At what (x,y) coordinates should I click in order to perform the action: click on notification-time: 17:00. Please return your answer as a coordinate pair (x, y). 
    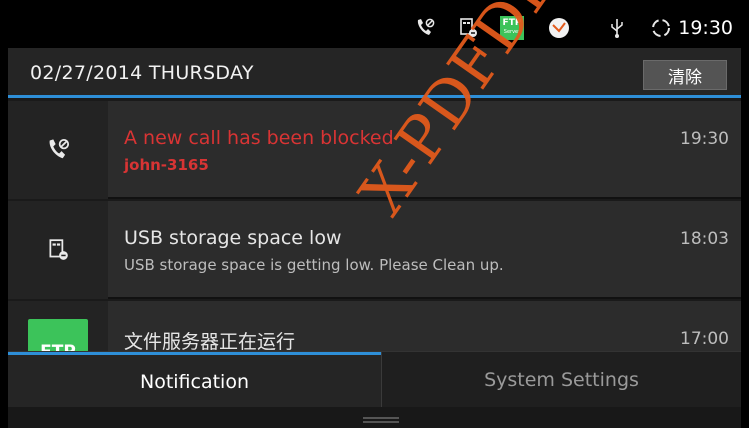
    Looking at the image, I should click on (704, 339).